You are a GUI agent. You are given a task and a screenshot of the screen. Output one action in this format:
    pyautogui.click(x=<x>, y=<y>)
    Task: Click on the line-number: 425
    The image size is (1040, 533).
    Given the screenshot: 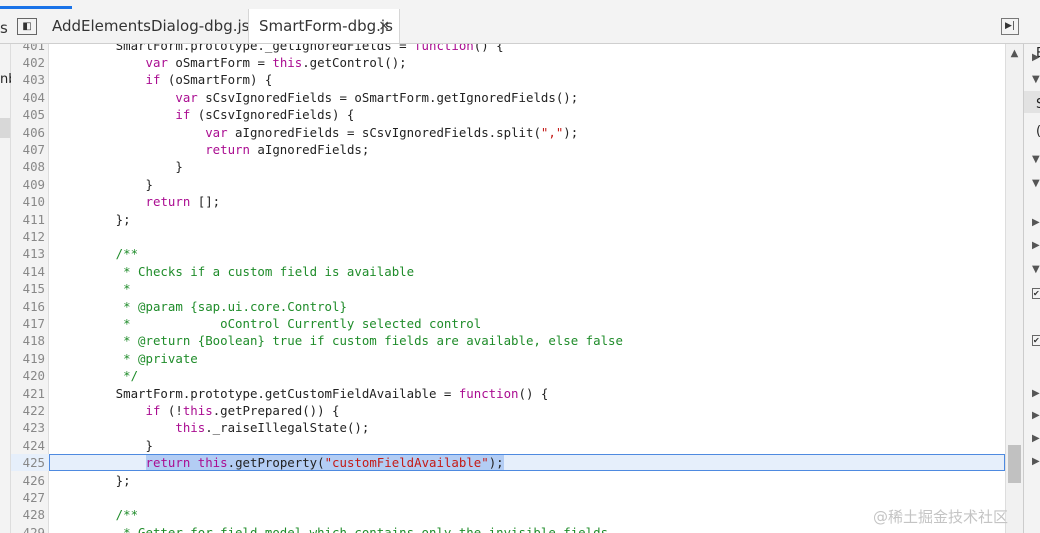 What is the action you would take?
    pyautogui.click(x=28, y=462)
    